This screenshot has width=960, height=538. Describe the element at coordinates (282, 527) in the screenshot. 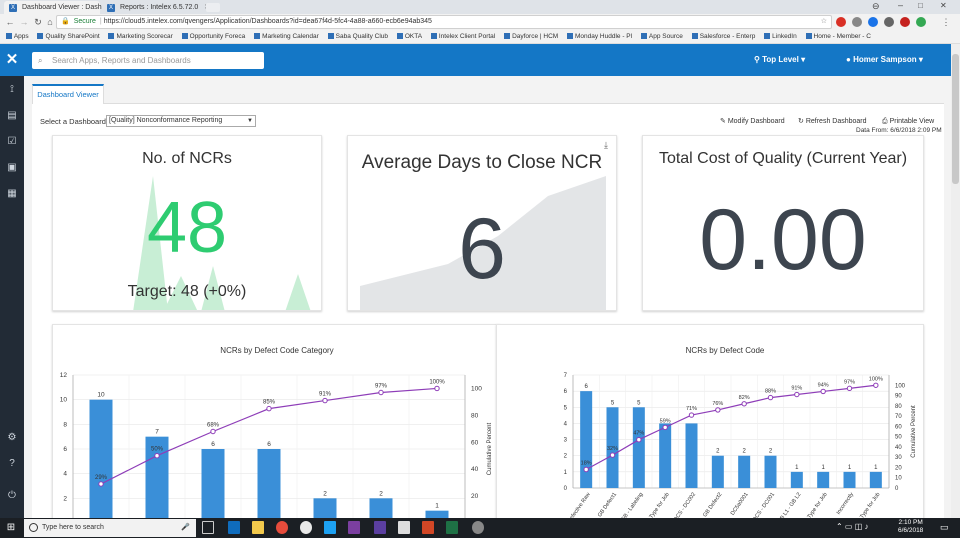

I see `chrome-icon` at that location.